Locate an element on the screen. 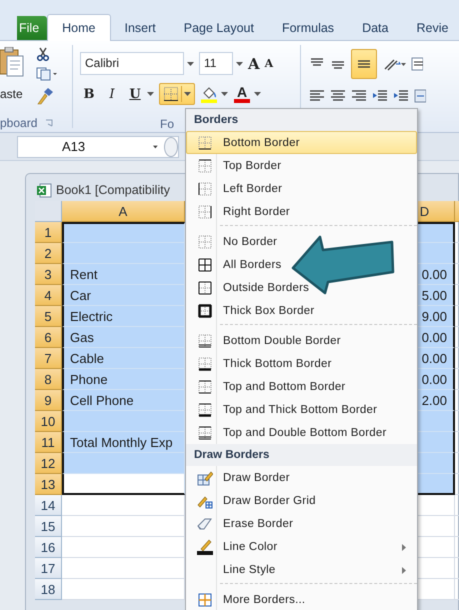 This screenshot has height=610, width=459. row-header: 17 is located at coordinates (48, 568).